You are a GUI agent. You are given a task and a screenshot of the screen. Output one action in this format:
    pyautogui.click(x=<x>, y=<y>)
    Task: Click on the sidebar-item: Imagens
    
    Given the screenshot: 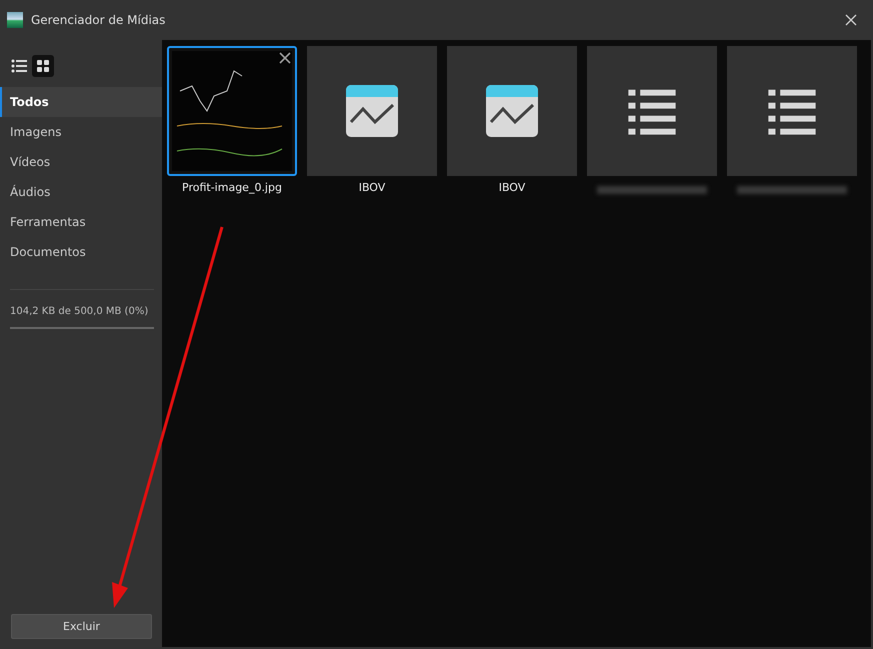 What is the action you would take?
    pyautogui.click(x=81, y=132)
    